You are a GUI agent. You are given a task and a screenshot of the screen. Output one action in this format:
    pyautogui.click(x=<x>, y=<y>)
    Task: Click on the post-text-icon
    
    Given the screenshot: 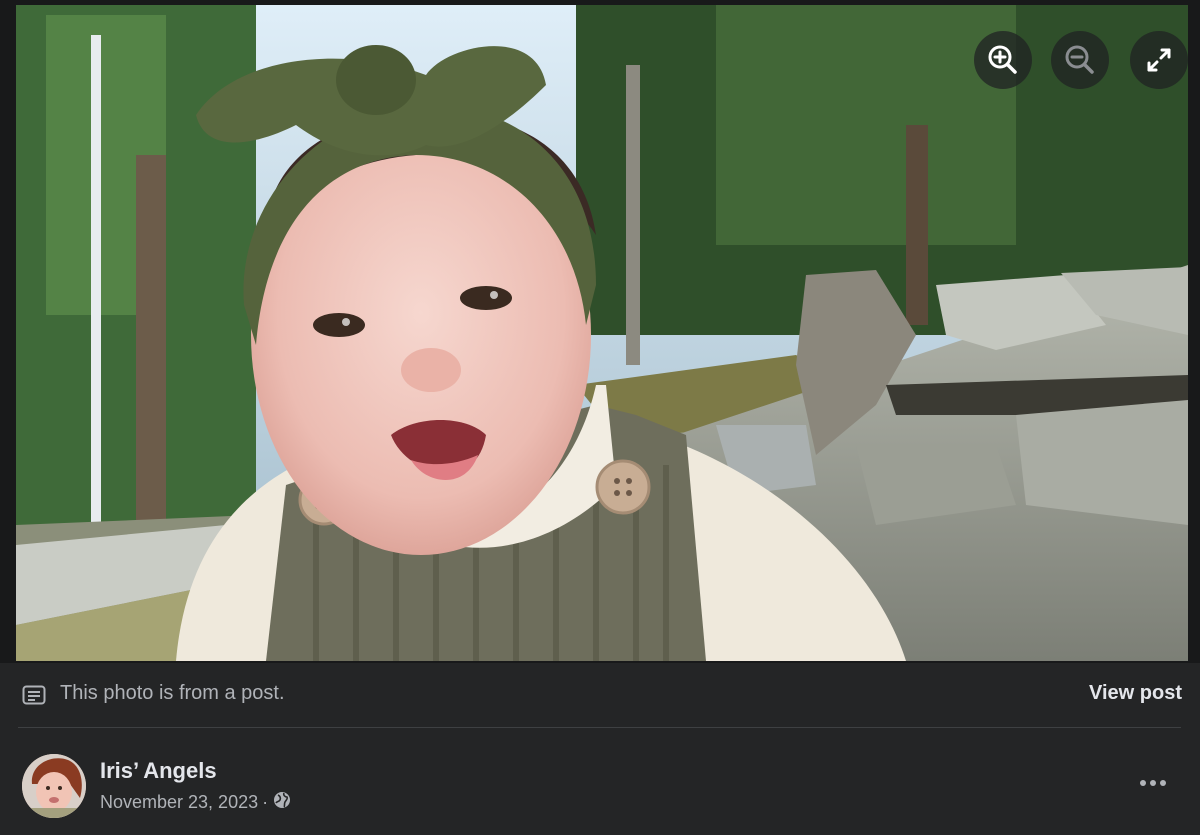 What is the action you would take?
    pyautogui.click(x=34, y=697)
    